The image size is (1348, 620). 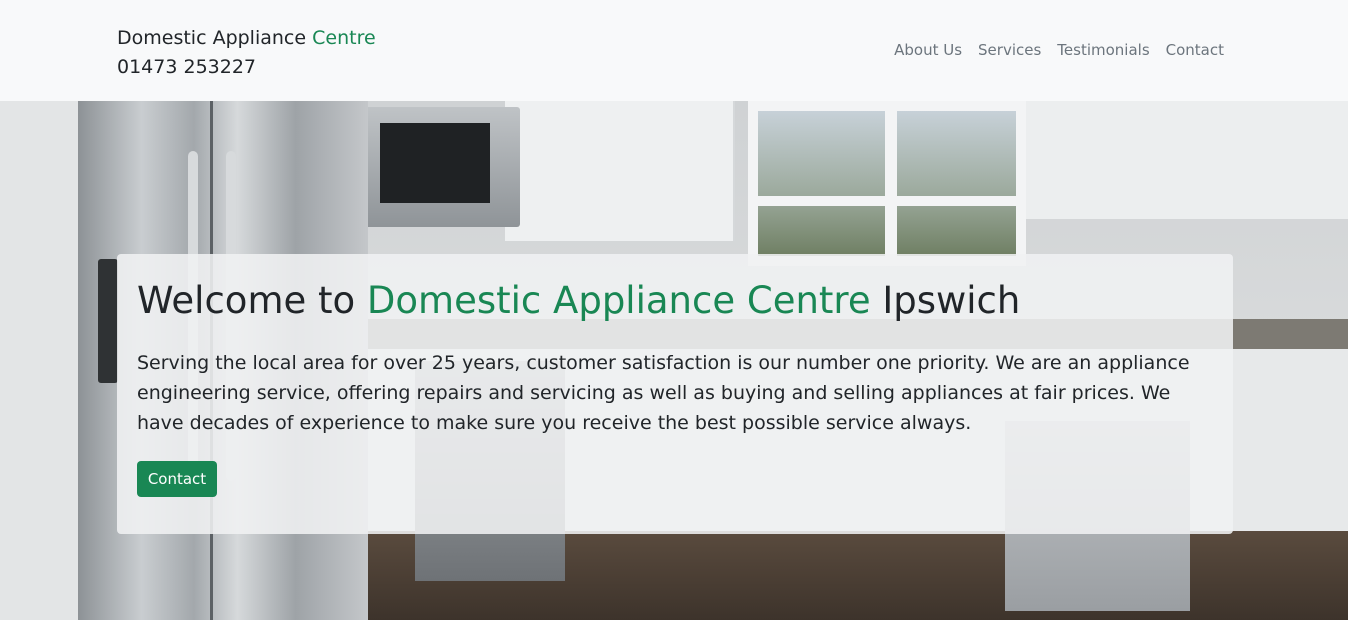 I want to click on main-nav: About Us Services Testimonials Contact, so click(x=1059, y=50).